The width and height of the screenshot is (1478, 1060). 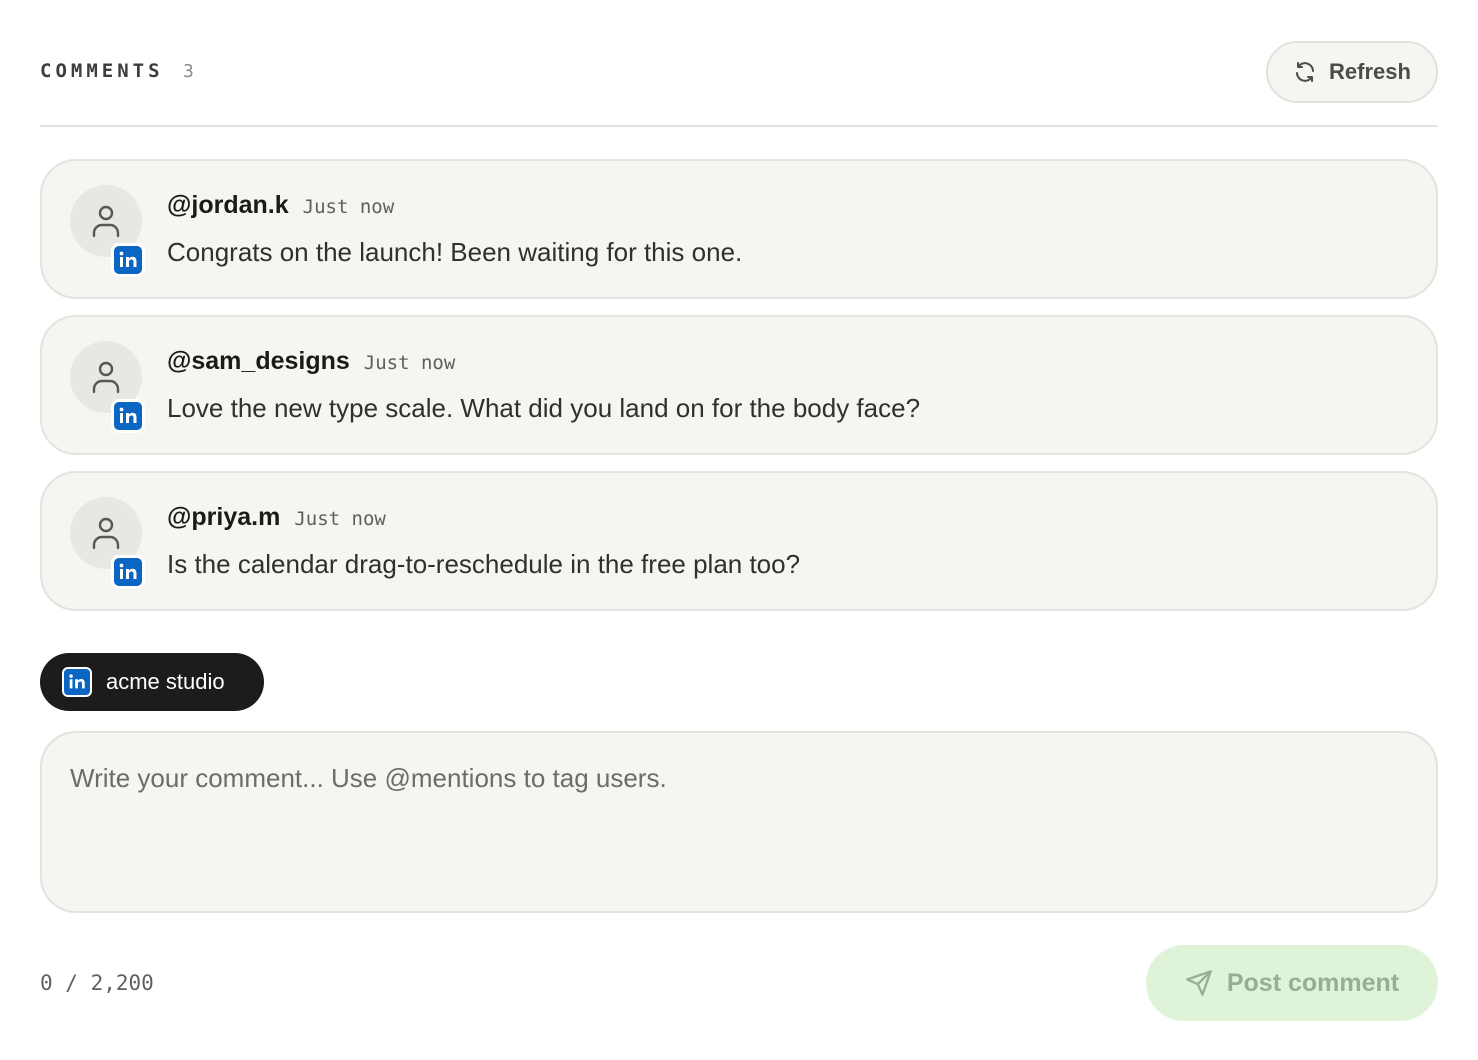 I want to click on post-comment-button: Post comment, so click(x=1292, y=983).